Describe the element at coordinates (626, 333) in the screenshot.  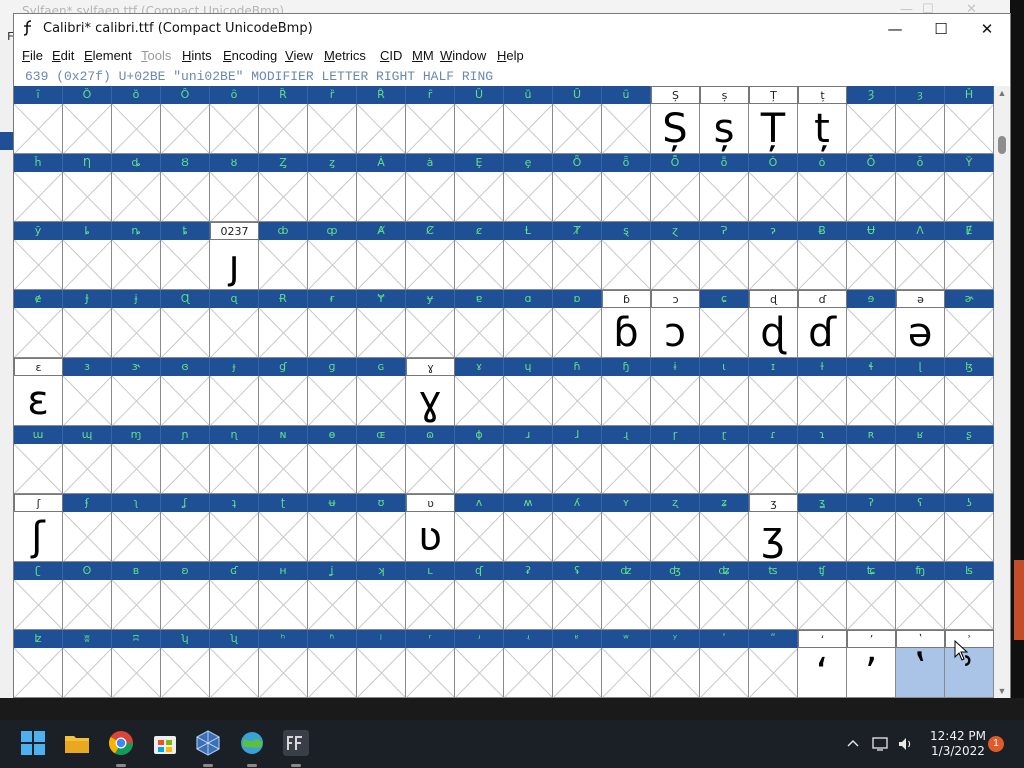
I see `glyph-cell: ɓ` at that location.